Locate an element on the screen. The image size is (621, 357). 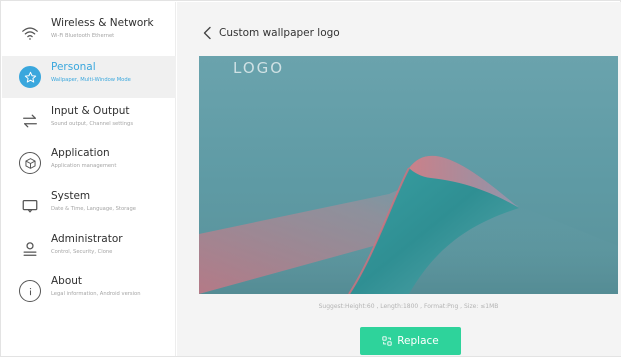
star-icon is located at coordinates (30, 77).